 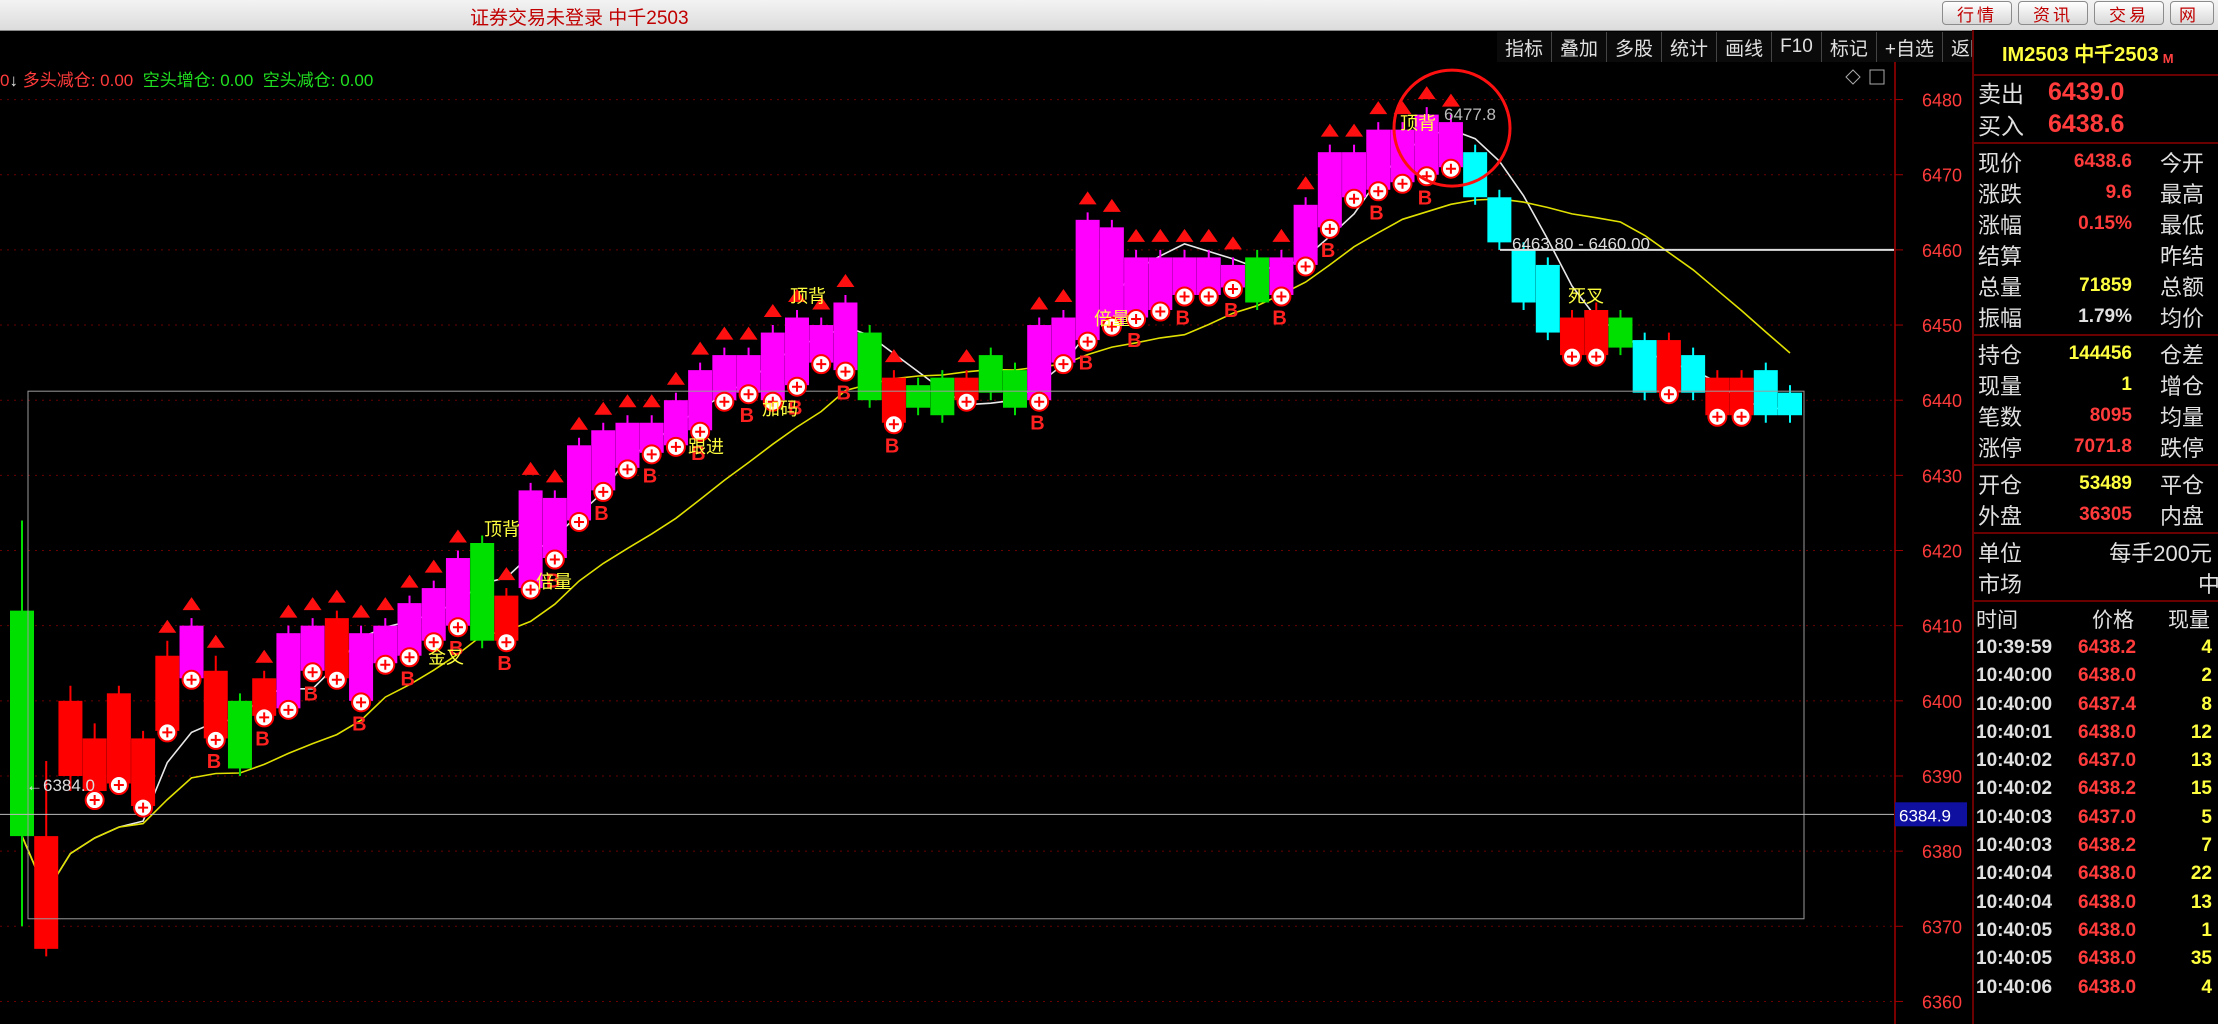 I want to click on quote-block-3: 开仓 53489 平仓 外盘 36305 内盘, so click(x=2096, y=499).